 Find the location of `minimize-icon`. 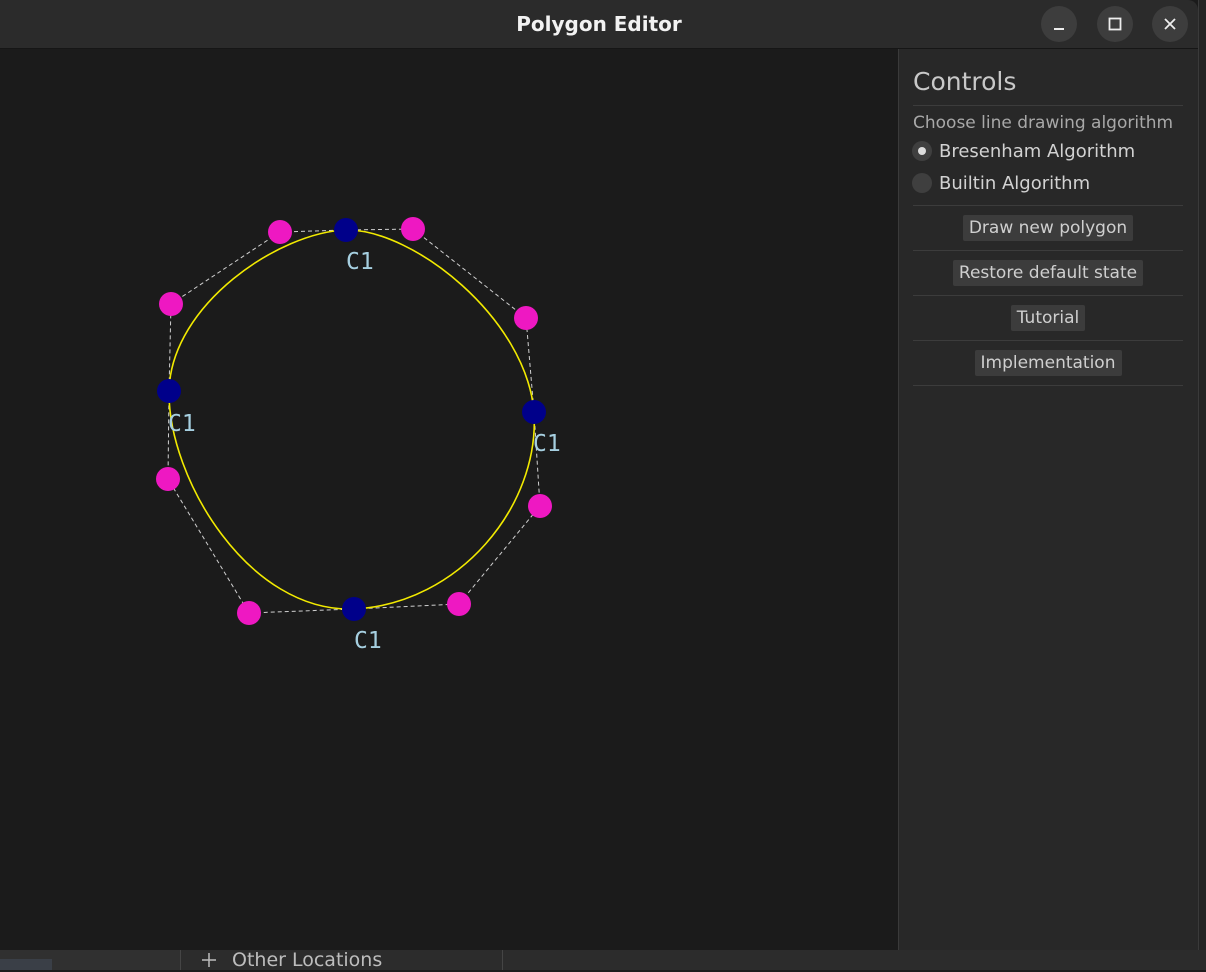

minimize-icon is located at coordinates (1059, 29).